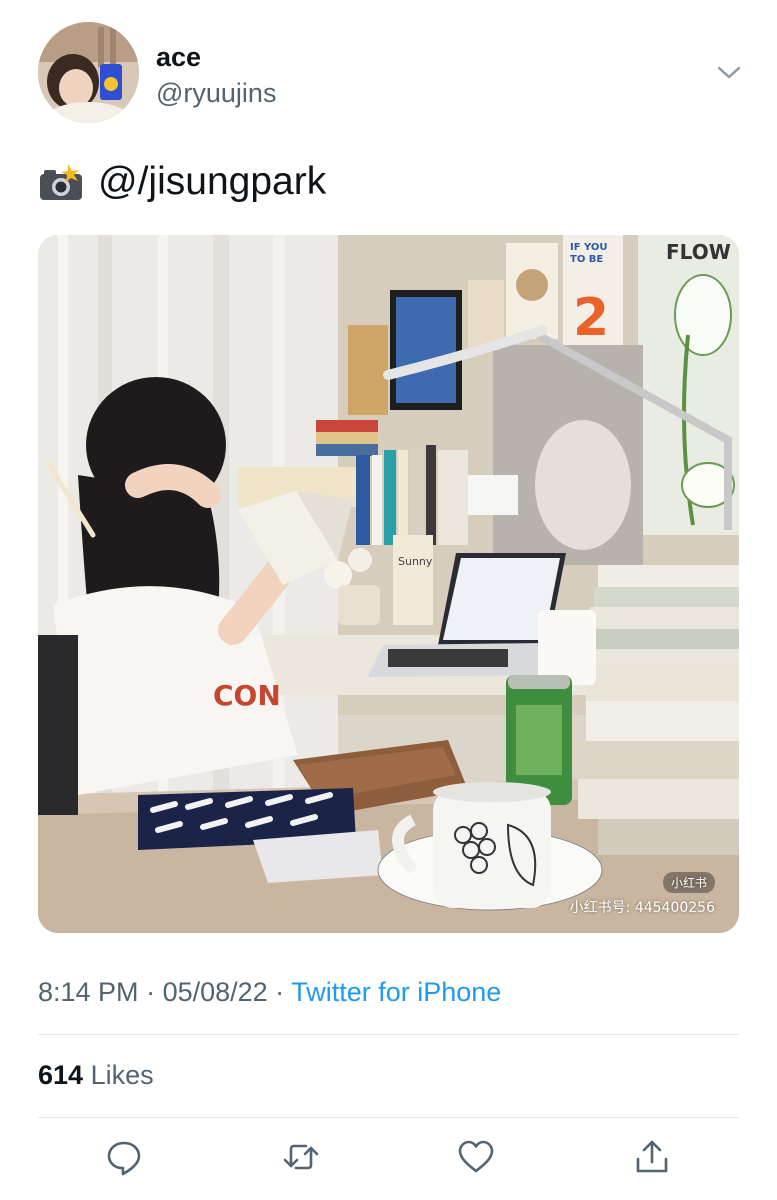 The image size is (777, 1200). Describe the element at coordinates (301, 1157) in the screenshot. I see `retweet-icon` at that location.